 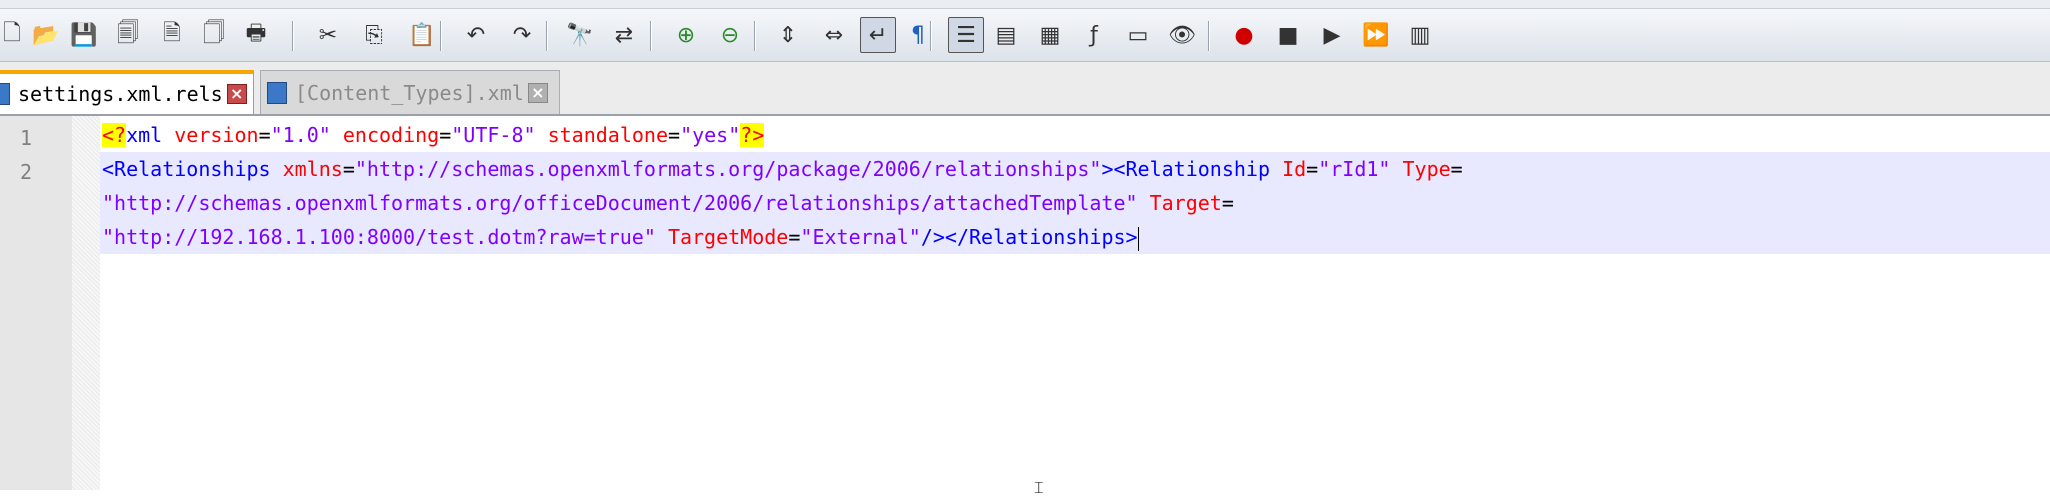 I want to click on print-icon: 🖶, so click(x=256, y=35).